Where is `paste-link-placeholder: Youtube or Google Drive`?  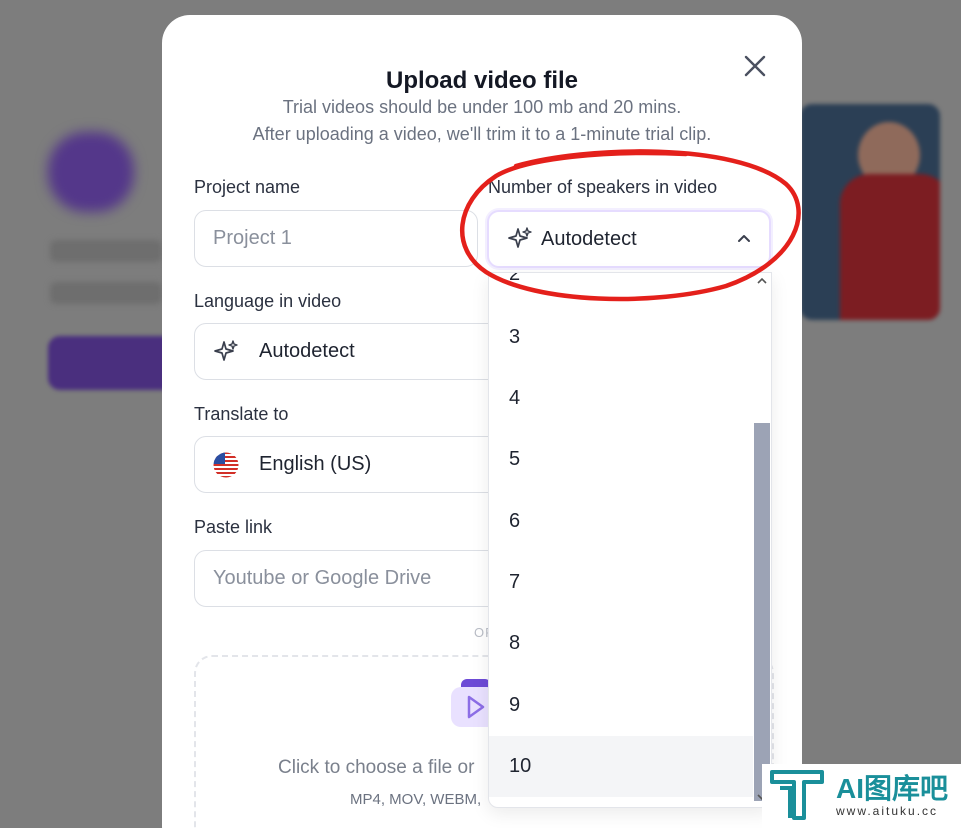
paste-link-placeholder: Youtube or Google Drive is located at coordinates (322, 578).